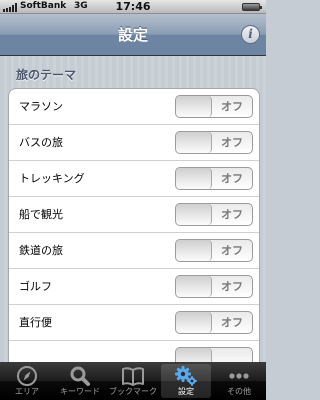 Image resolution: width=320 pixels, height=400 pixels. I want to click on settings-row-marathon: マラソン オフ, so click(134, 107).